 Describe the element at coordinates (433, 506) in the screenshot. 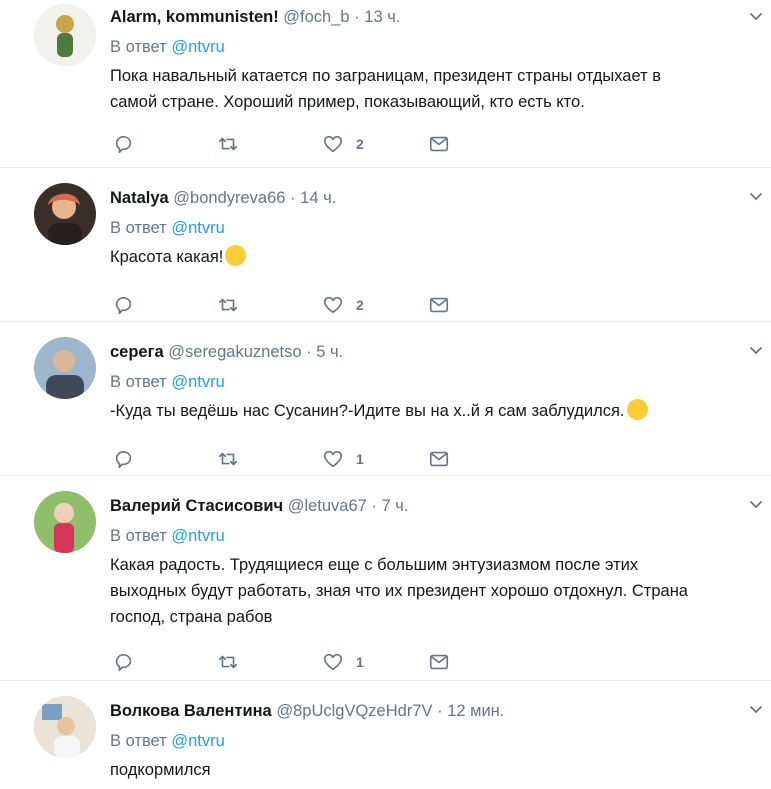

I see `tweet-header: Валерий Стасисович @letuva67 · 7 ч.` at that location.